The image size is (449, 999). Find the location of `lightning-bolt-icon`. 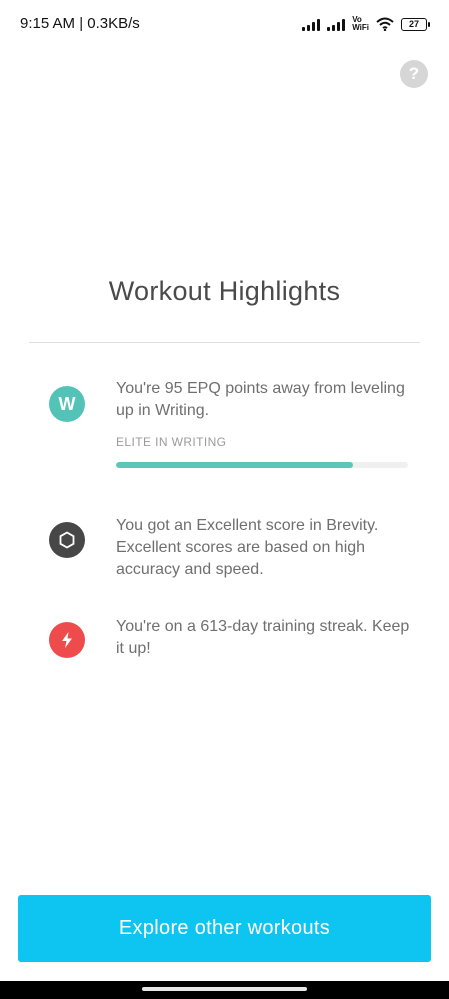

lightning-bolt-icon is located at coordinates (67, 640).